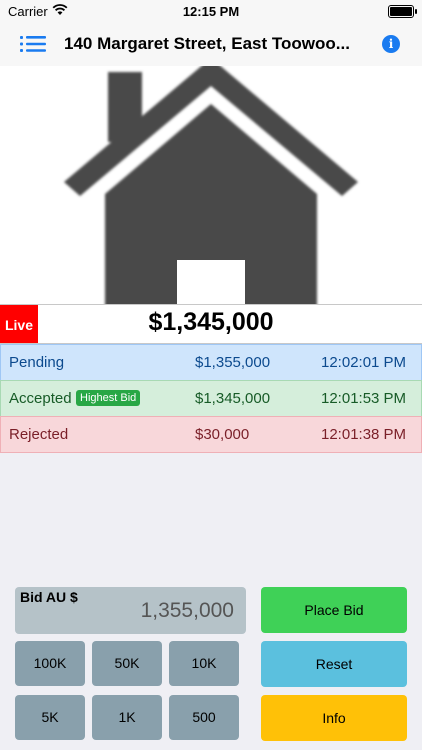 This screenshot has height=750, width=422. Describe the element at coordinates (222, 434) in the screenshot. I see `bid-amount: $30,000` at that location.